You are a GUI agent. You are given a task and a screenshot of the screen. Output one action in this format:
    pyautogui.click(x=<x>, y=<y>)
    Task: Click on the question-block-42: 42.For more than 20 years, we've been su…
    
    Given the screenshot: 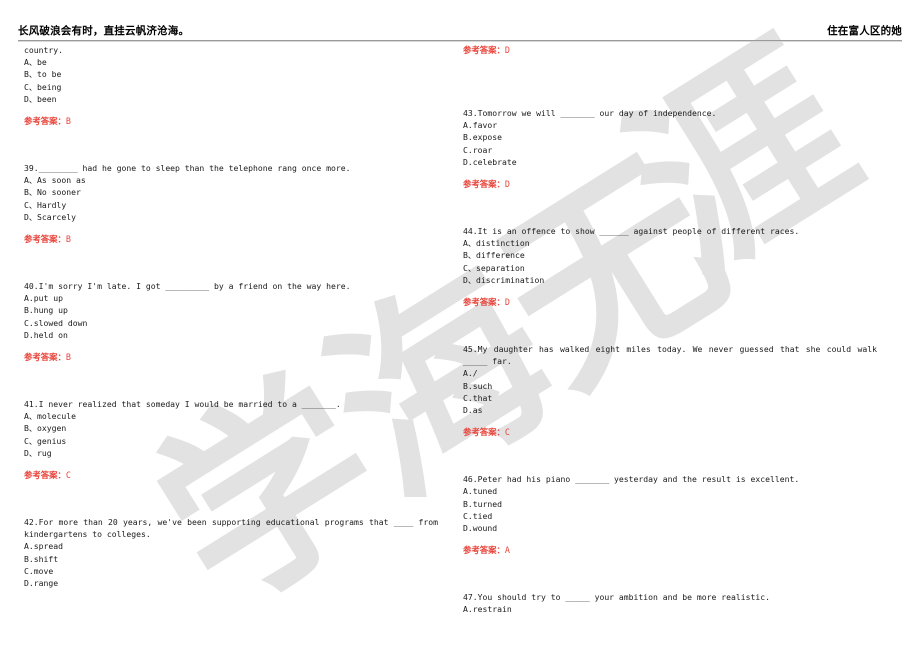 What is the action you would take?
    pyautogui.click(x=231, y=552)
    